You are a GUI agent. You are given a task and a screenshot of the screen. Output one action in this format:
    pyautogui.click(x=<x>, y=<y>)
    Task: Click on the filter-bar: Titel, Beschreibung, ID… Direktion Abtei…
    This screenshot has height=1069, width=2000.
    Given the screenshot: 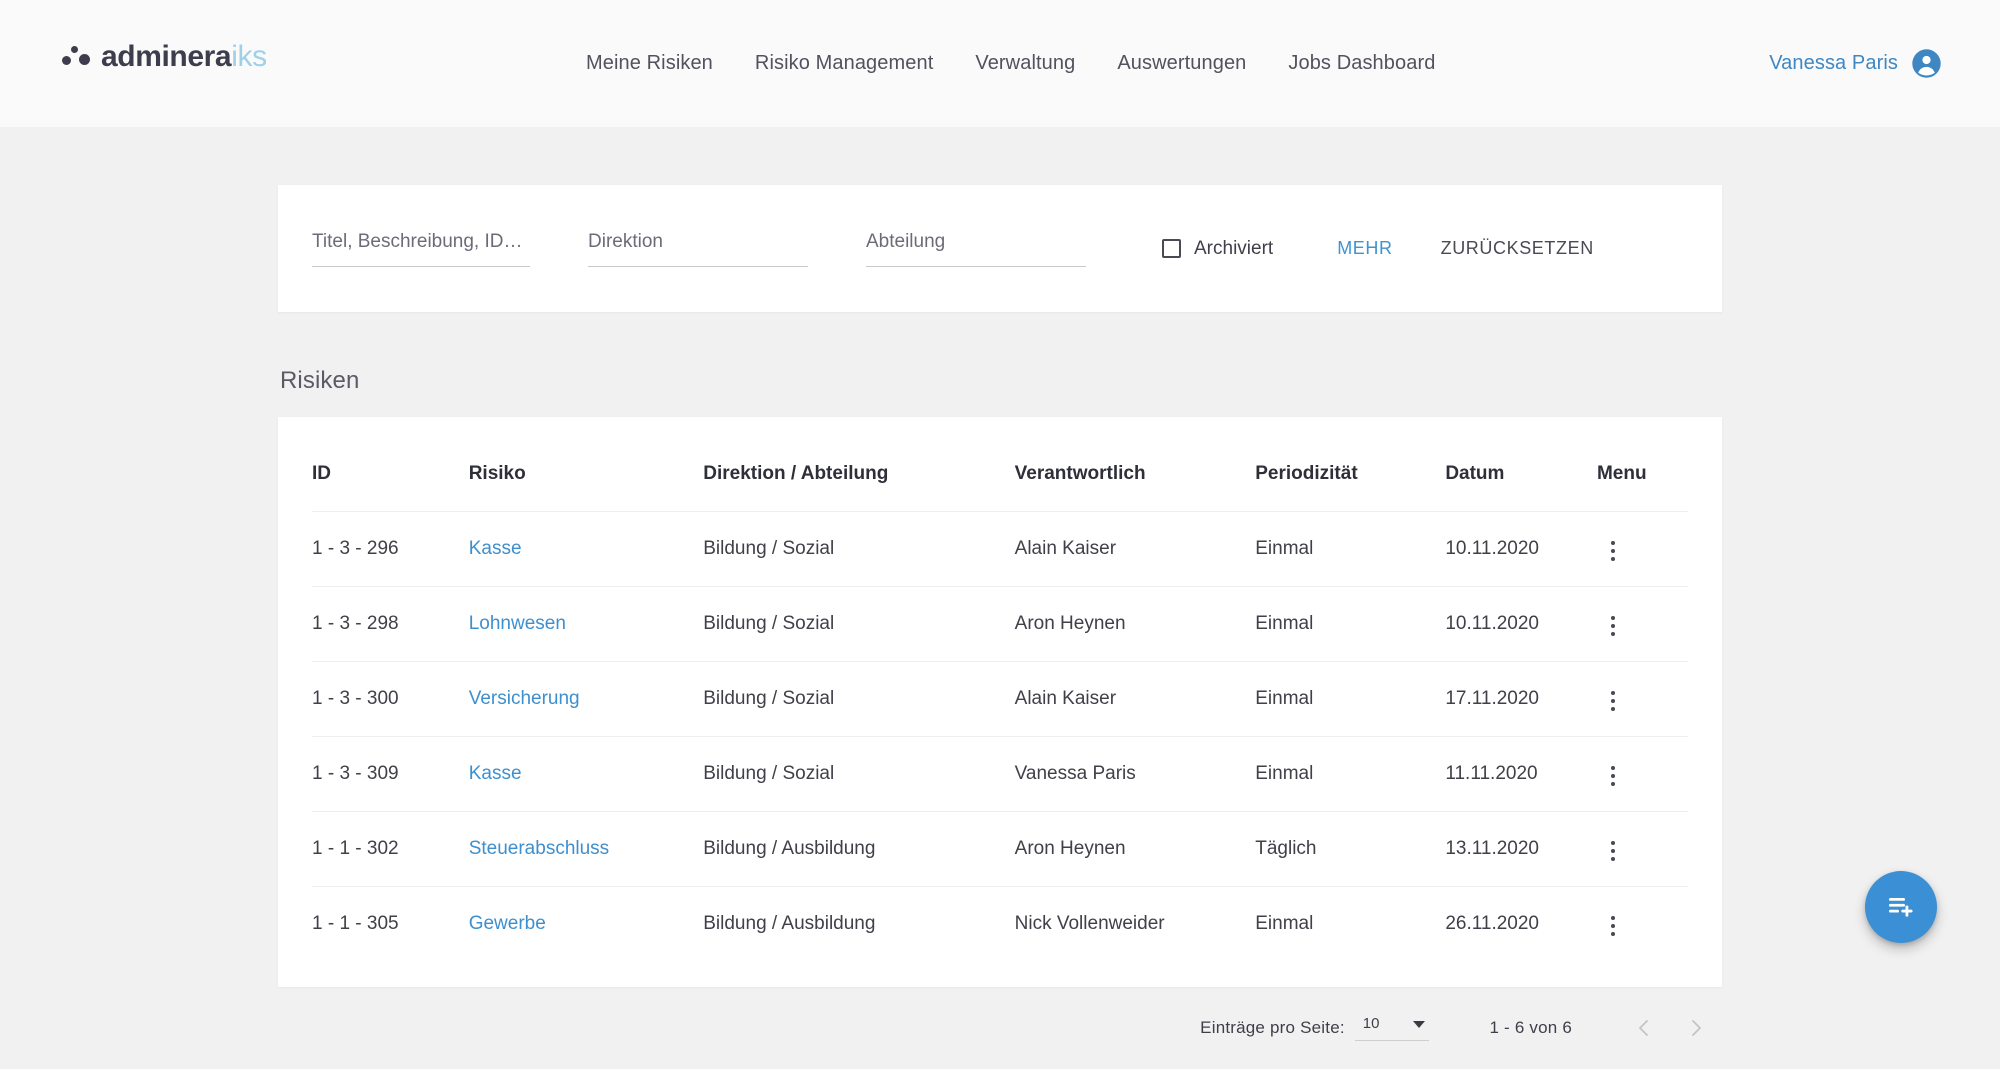 What is the action you would take?
    pyautogui.click(x=1000, y=248)
    